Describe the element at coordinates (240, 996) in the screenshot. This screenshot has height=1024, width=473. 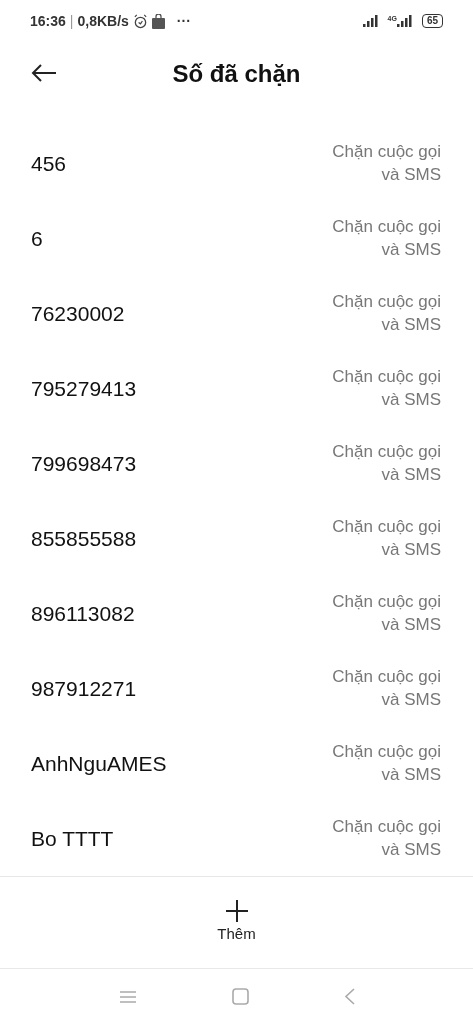
I see `home-icon` at that location.